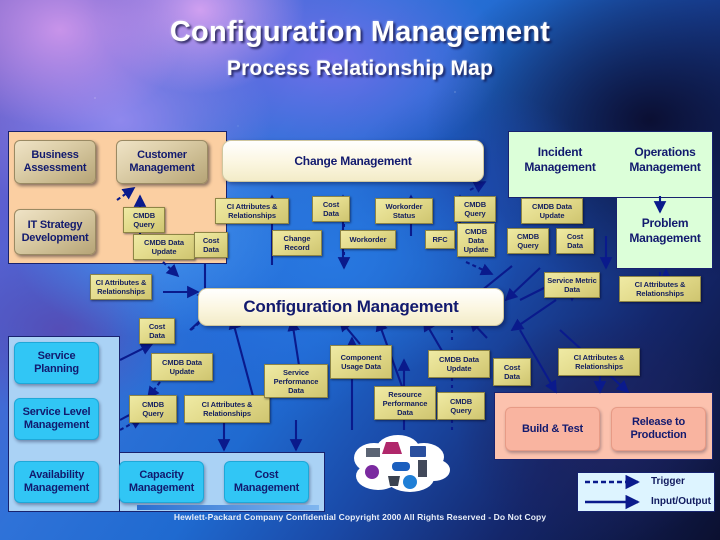 Image resolution: width=720 pixels, height=540 pixels. Describe the element at coordinates (612, 492) in the screenshot. I see `legend-arrows` at that location.